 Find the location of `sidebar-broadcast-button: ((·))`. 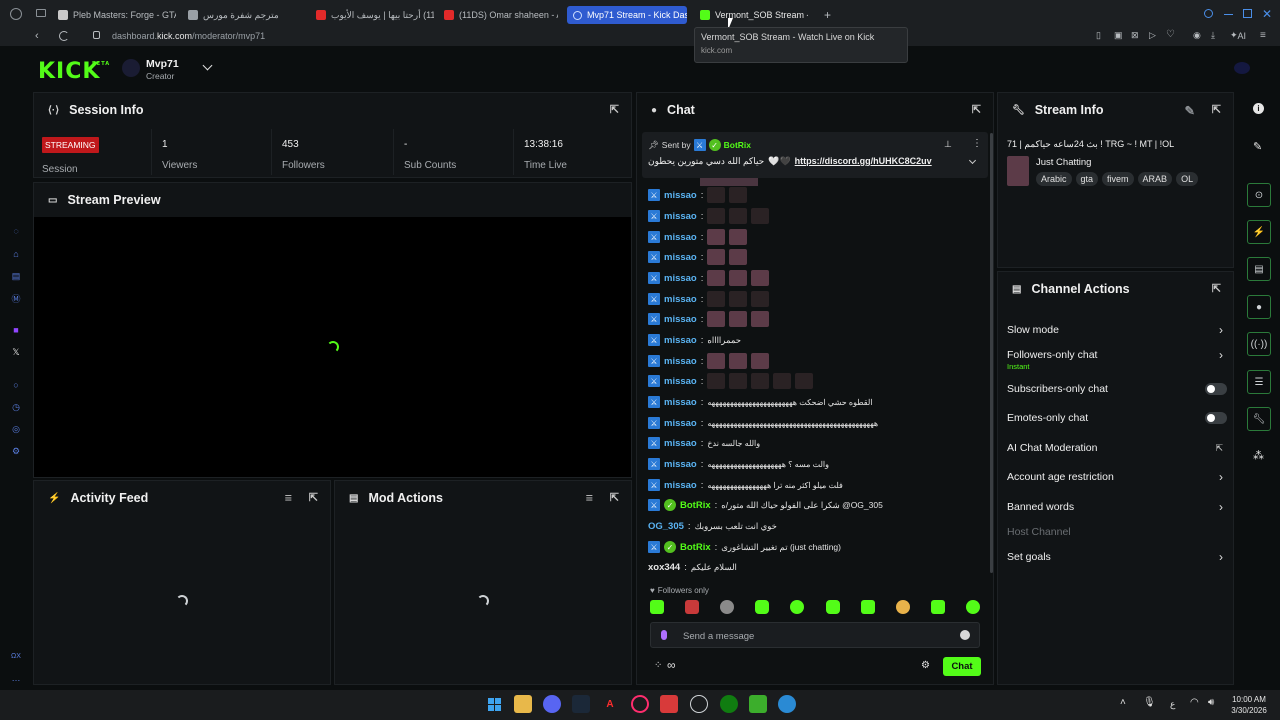

sidebar-broadcast-button: ((·)) is located at coordinates (1259, 344).